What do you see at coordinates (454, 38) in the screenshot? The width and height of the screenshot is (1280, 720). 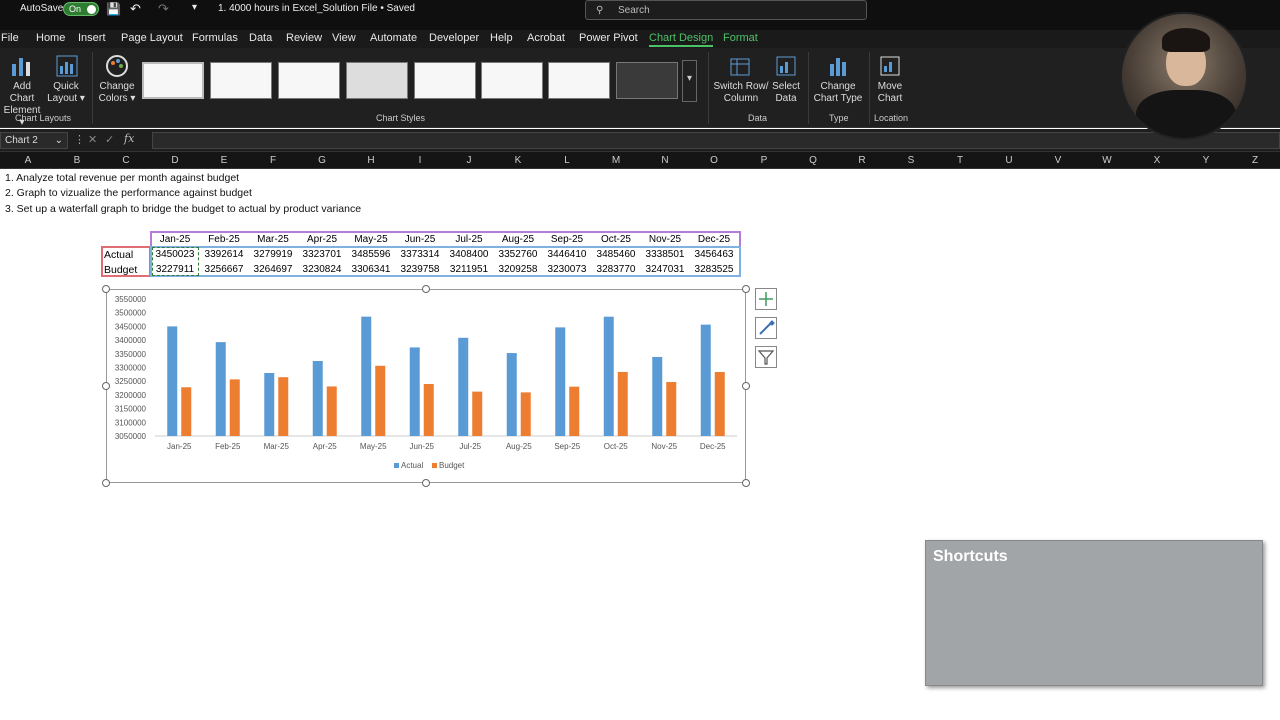 I see `tab-developer: Developer` at bounding box center [454, 38].